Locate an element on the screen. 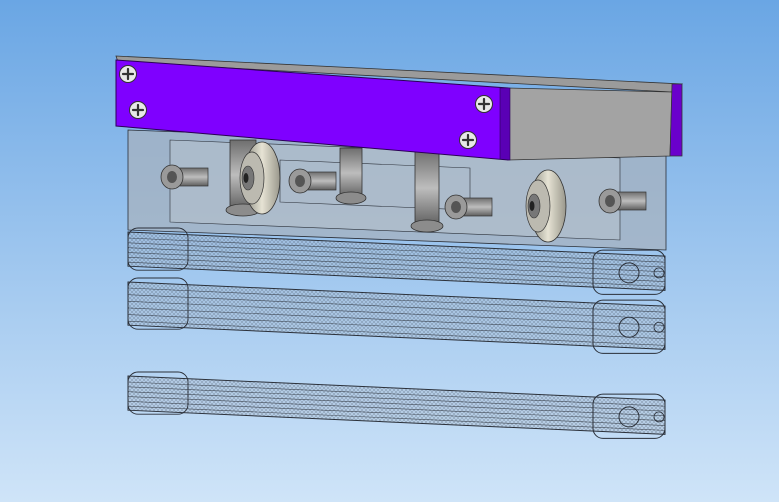  plate-side-face is located at coordinates (590, 124).